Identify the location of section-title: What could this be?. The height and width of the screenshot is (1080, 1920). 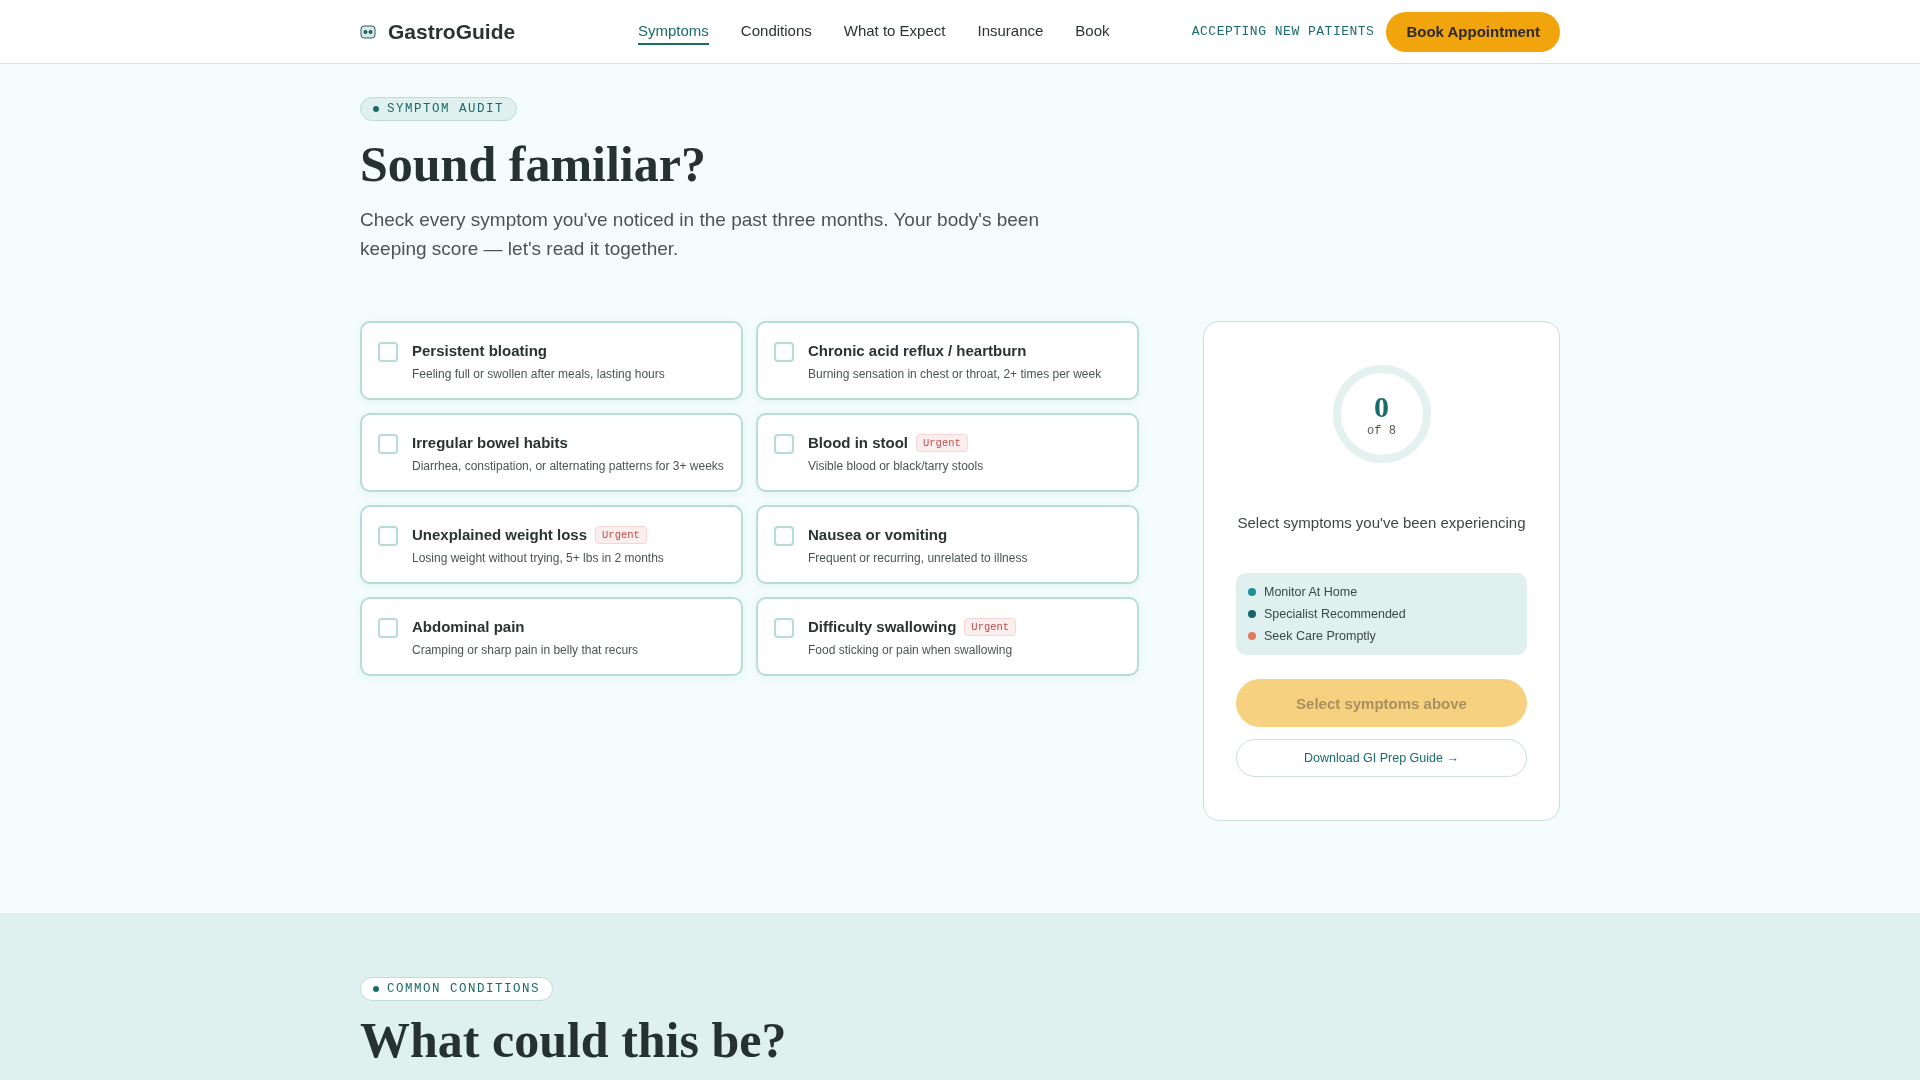
(574, 1040).